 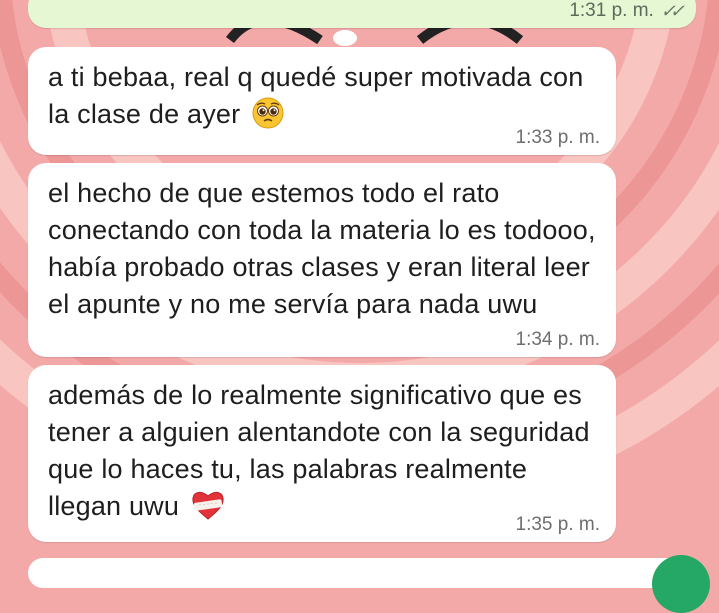 What do you see at coordinates (362, 14) in the screenshot?
I see `sent-message-bubble: 1:31 p. m. ✓✓` at bounding box center [362, 14].